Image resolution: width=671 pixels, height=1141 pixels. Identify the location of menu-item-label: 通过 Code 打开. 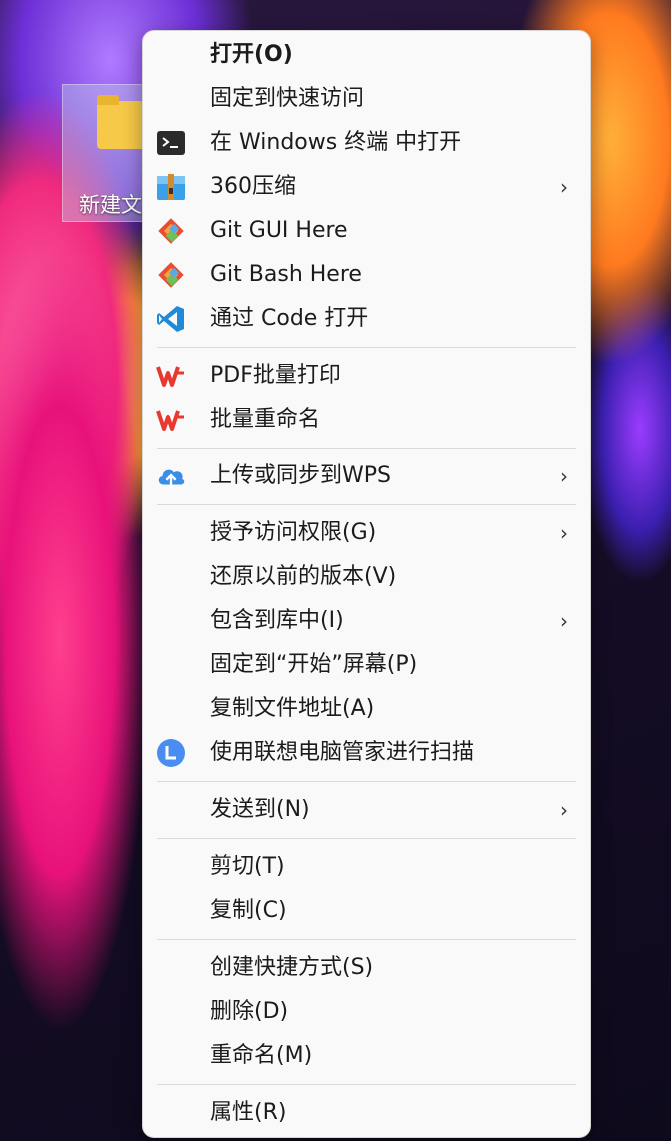
(289, 318).